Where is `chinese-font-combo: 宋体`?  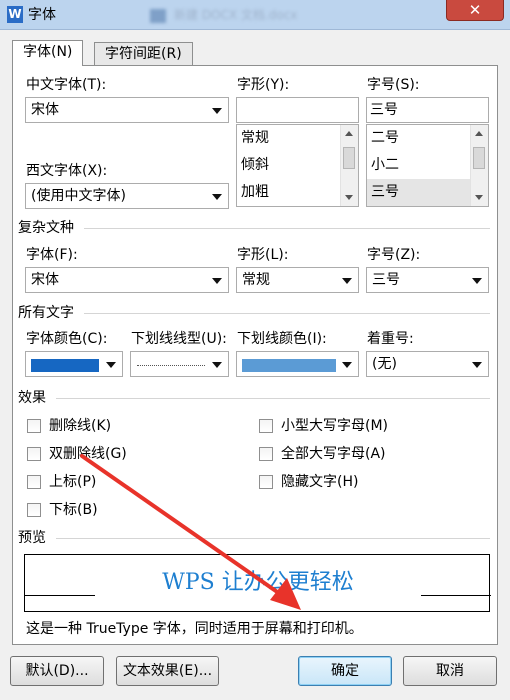
chinese-font-combo: 宋体 is located at coordinates (127, 110).